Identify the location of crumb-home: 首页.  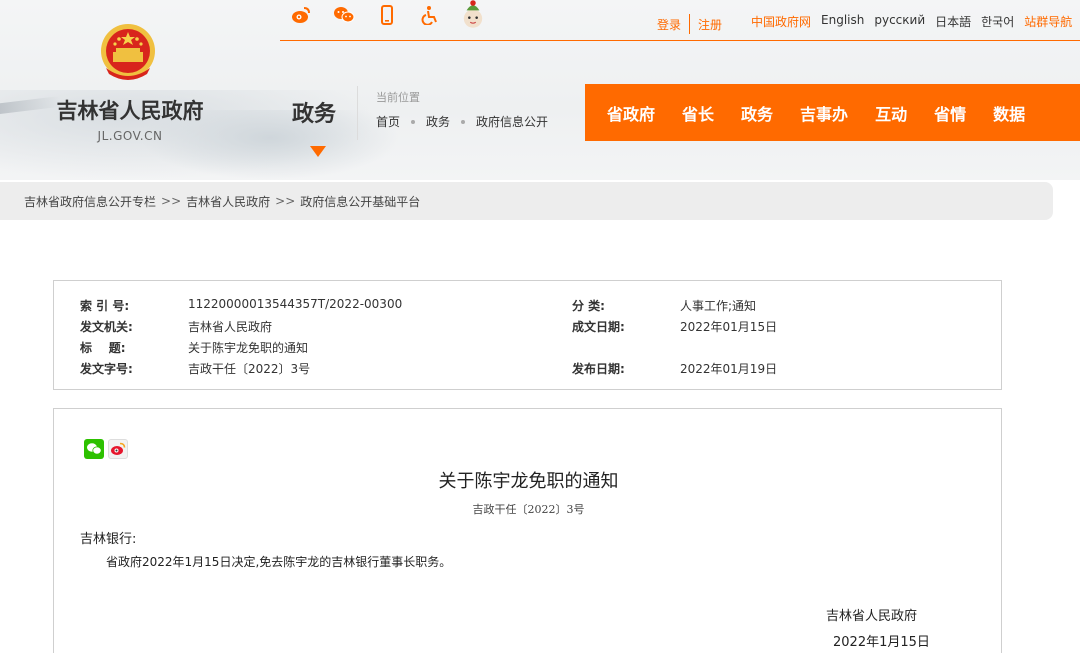
(388, 121).